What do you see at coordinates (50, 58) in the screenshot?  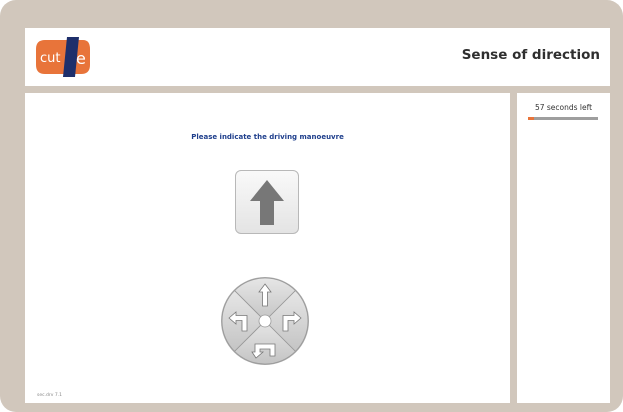 I see `svg-text: cut` at bounding box center [50, 58].